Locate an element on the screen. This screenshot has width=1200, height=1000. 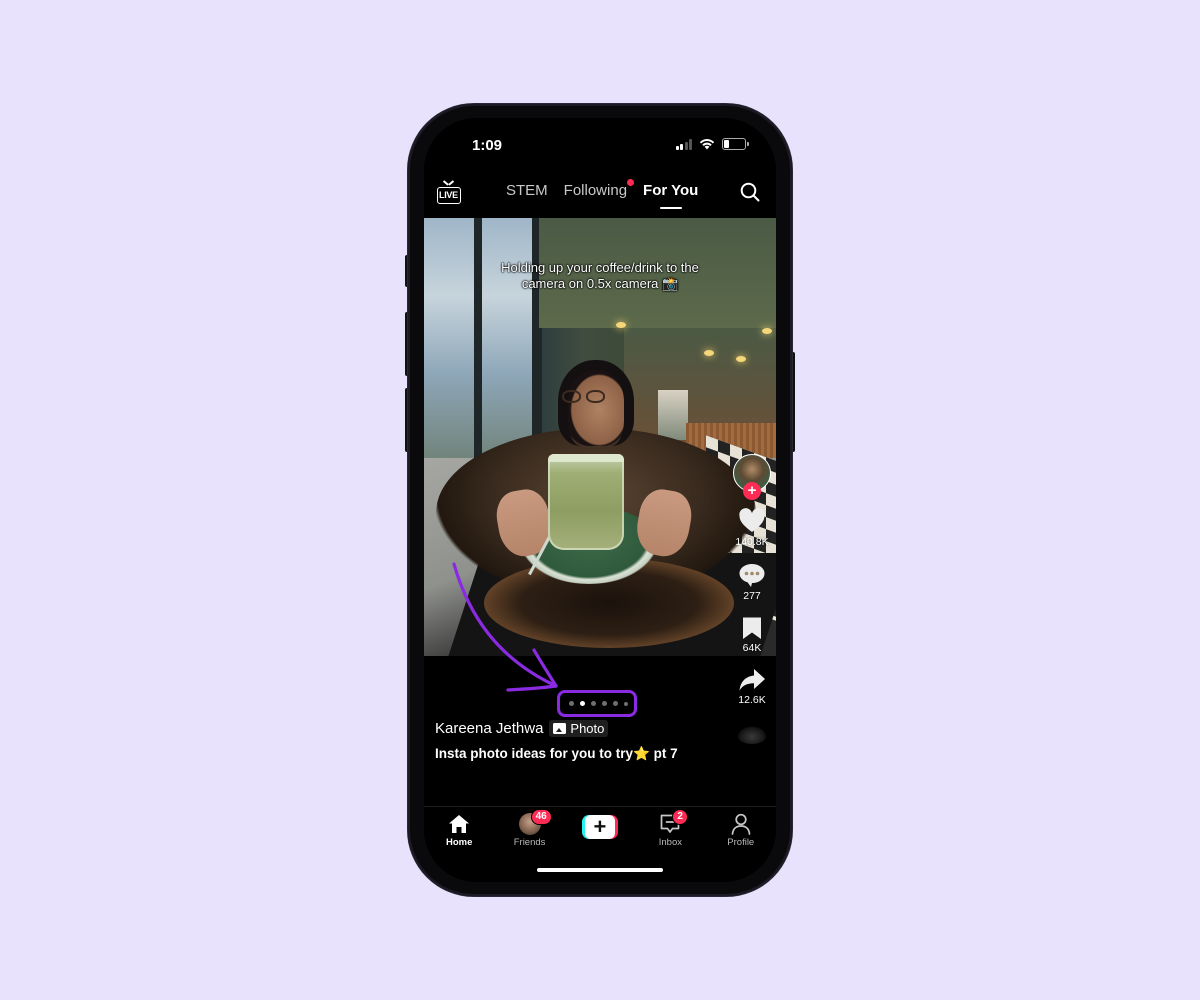
comment-count: 277 is located at coordinates (752, 596).